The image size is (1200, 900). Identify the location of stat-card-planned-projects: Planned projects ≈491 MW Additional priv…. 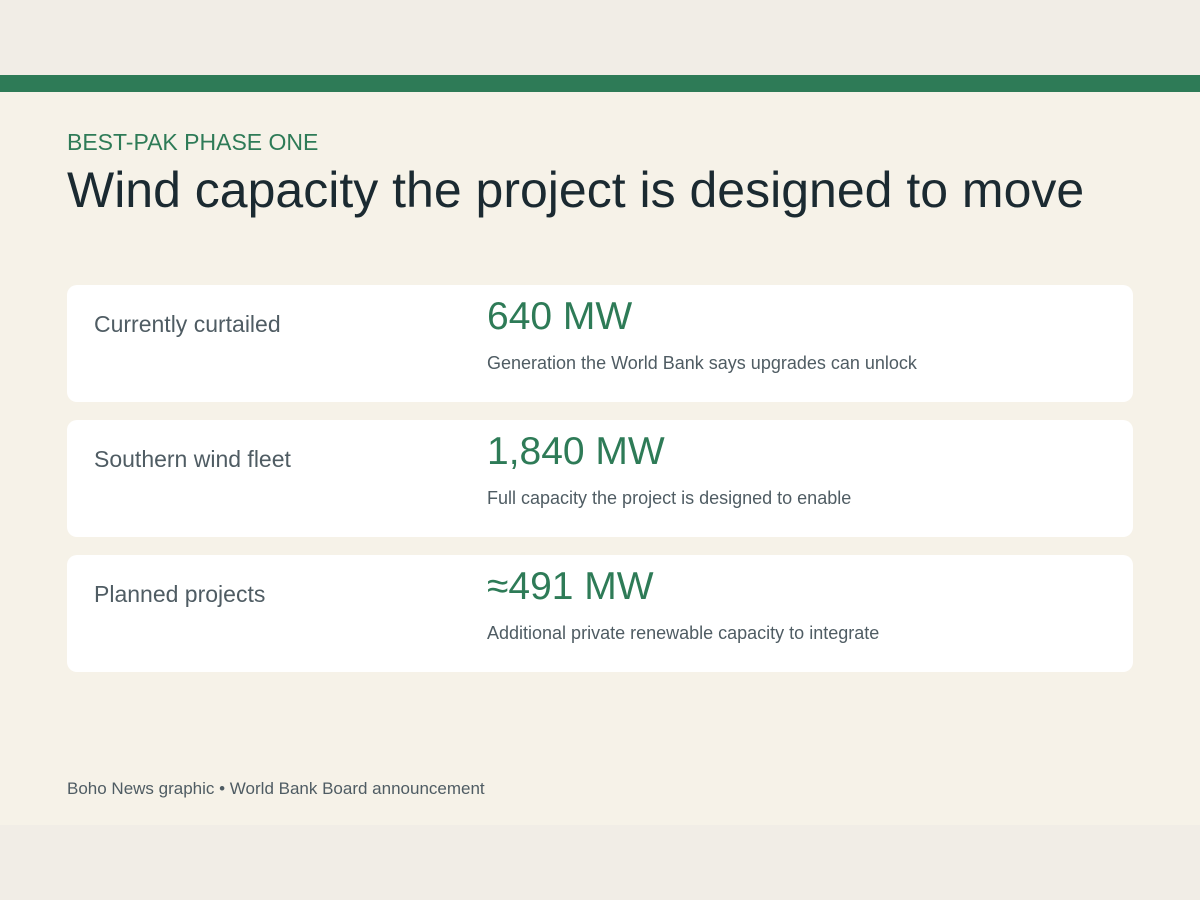
(600, 613).